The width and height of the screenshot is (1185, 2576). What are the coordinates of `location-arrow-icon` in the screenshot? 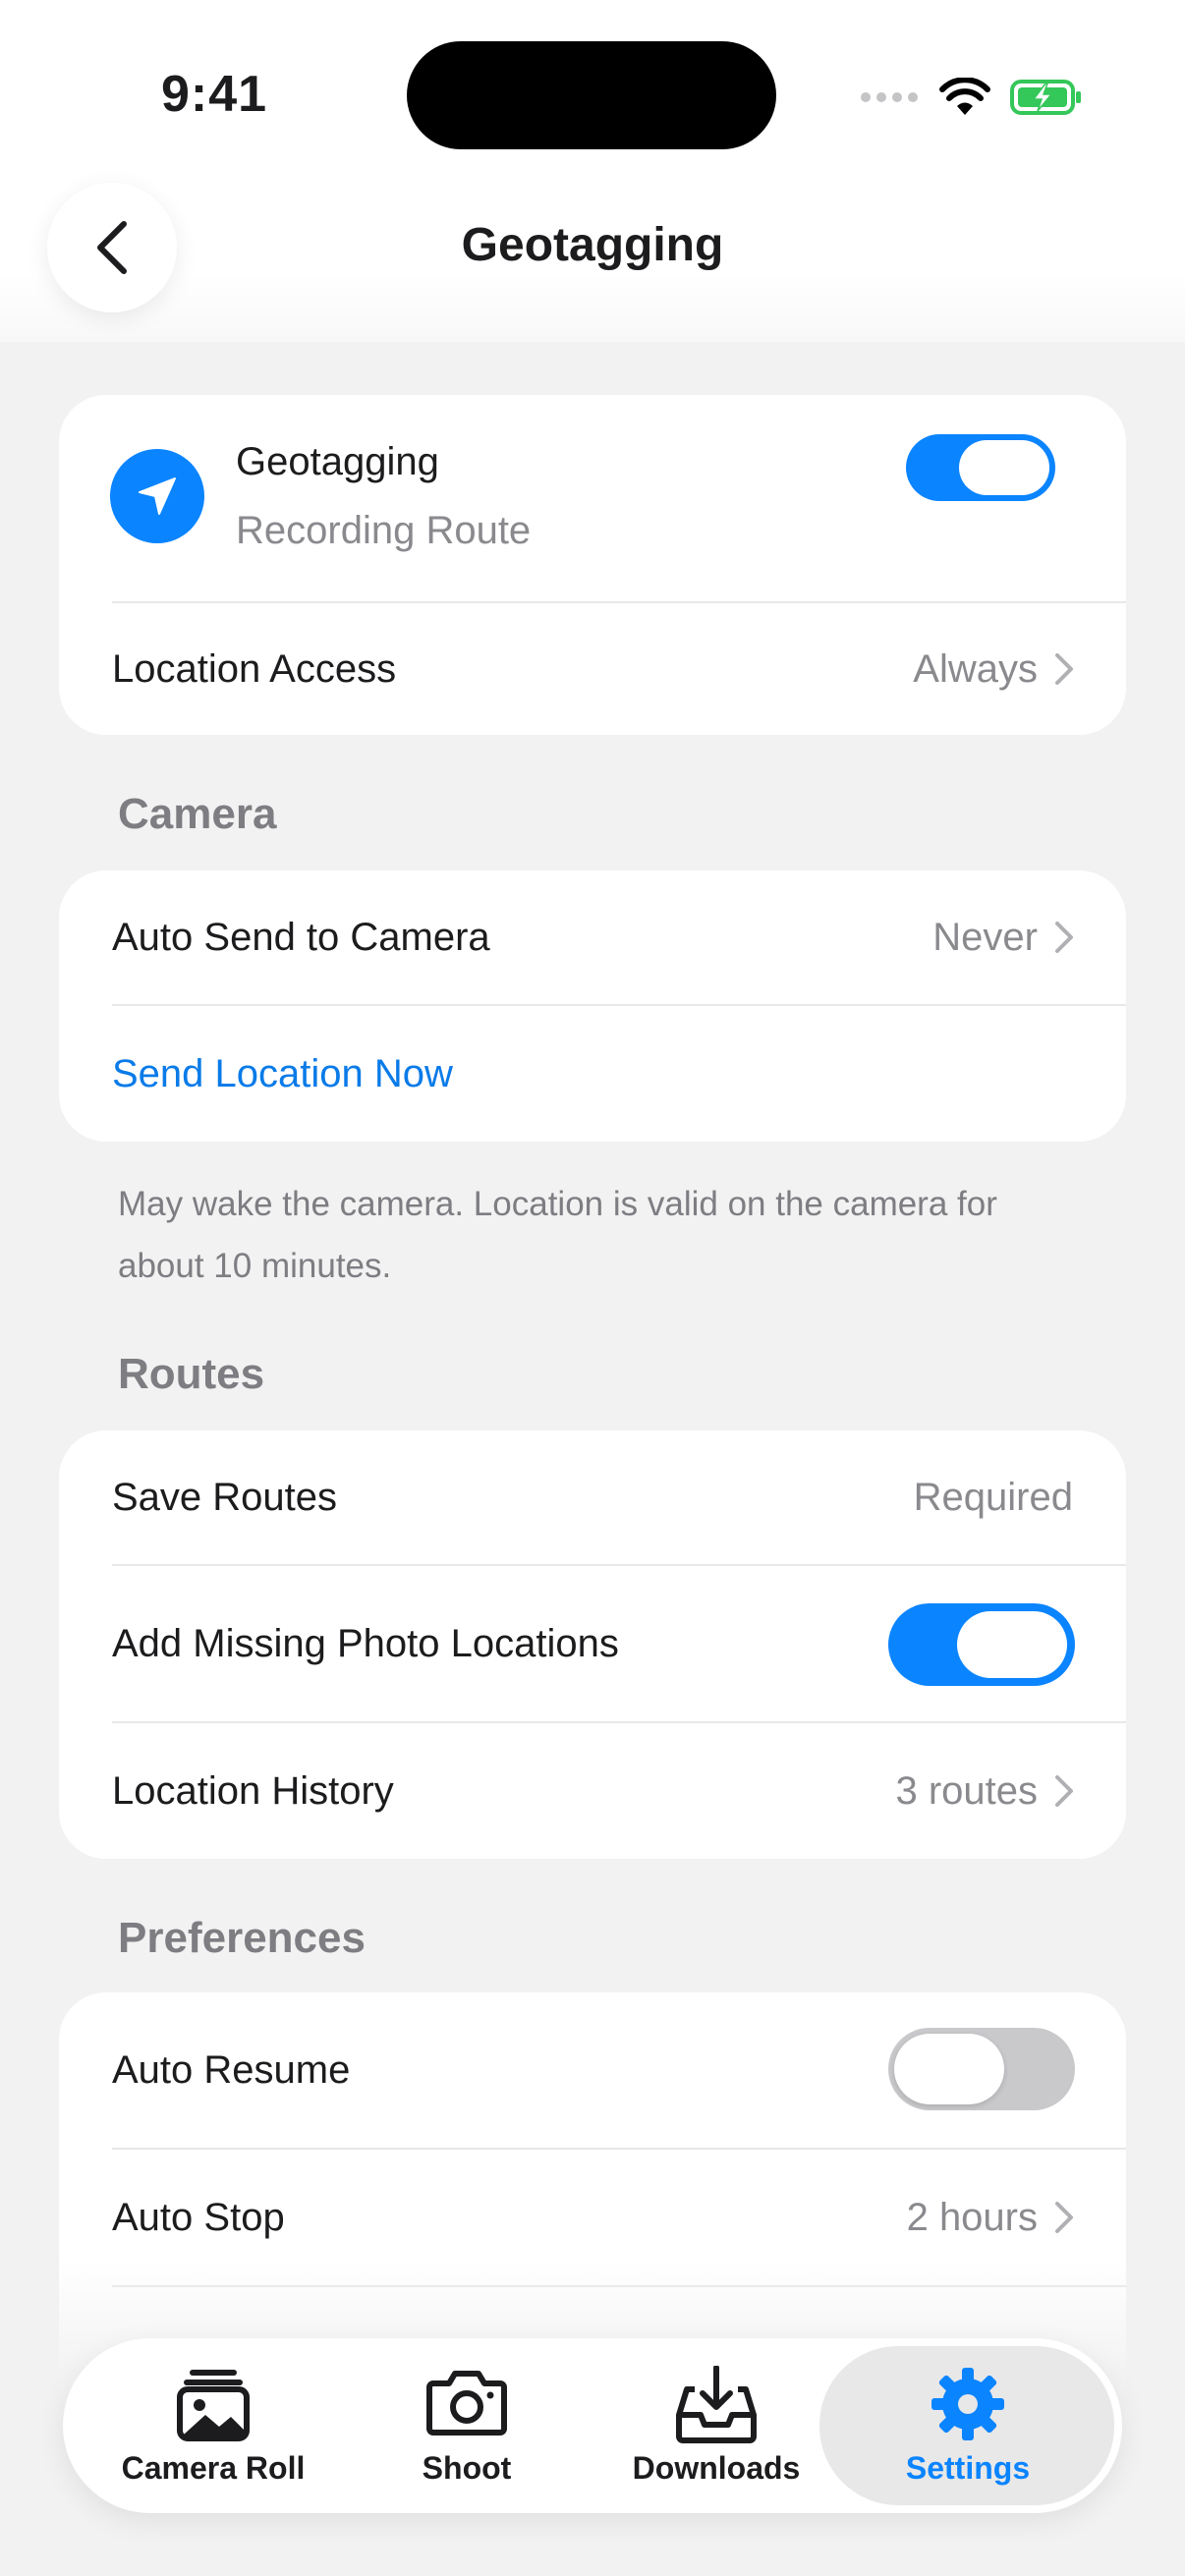 It's located at (157, 496).